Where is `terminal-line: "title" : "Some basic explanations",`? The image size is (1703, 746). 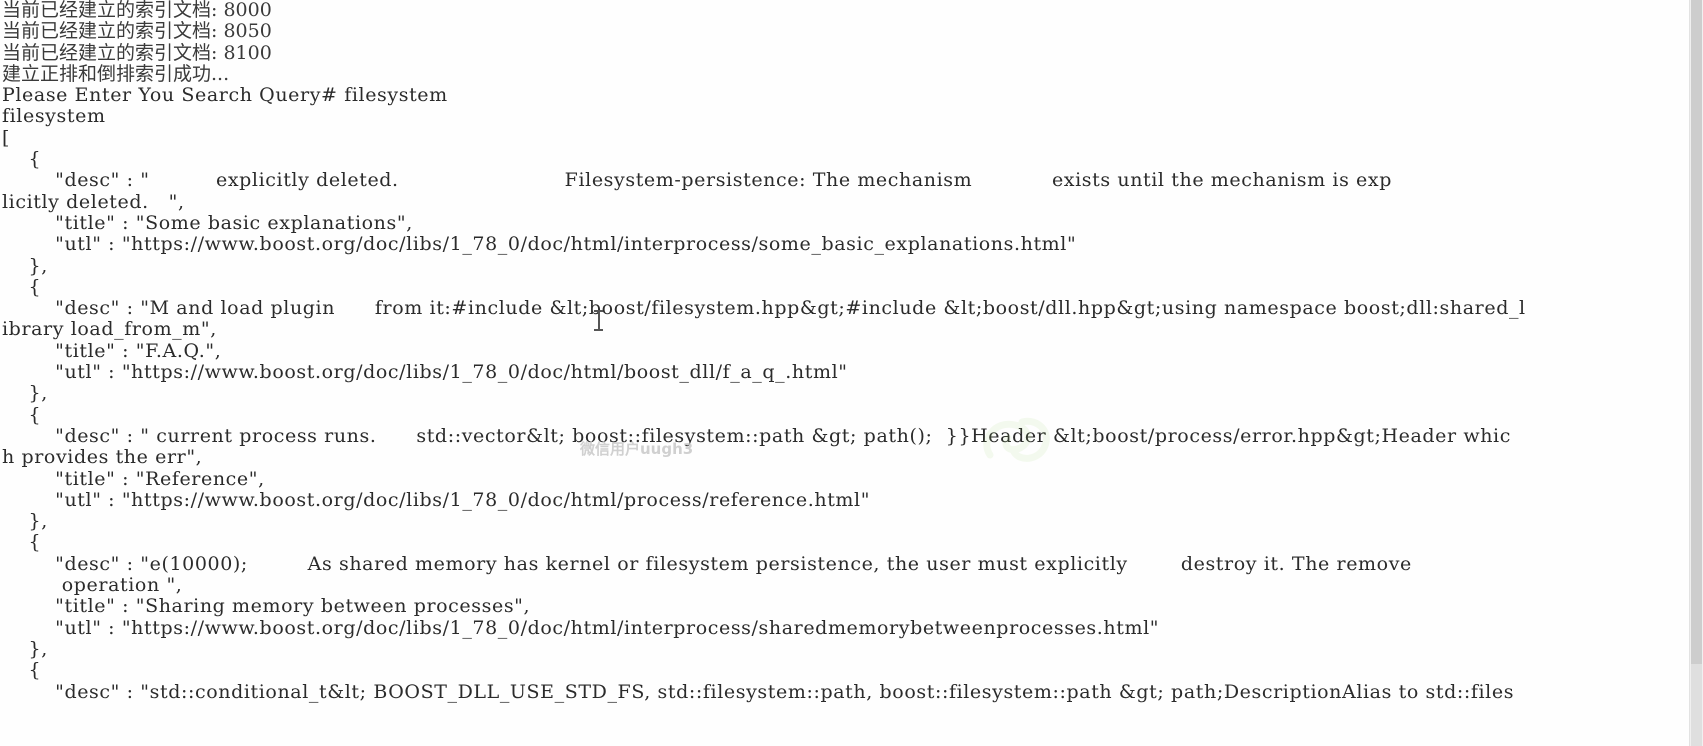 terminal-line: "title" : "Some basic explanations", is located at coordinates (207, 222).